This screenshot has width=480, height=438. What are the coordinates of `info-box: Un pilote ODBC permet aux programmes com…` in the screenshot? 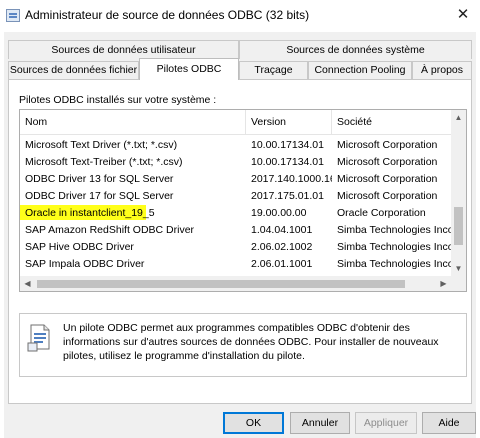 It's located at (243, 345).